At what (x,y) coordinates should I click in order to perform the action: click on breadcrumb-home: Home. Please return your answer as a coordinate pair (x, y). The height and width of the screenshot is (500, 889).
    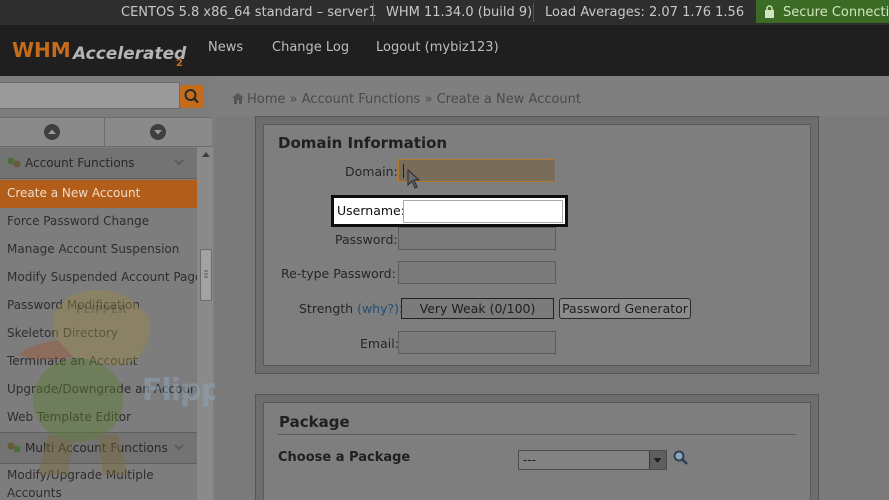
    Looking at the image, I should click on (266, 99).